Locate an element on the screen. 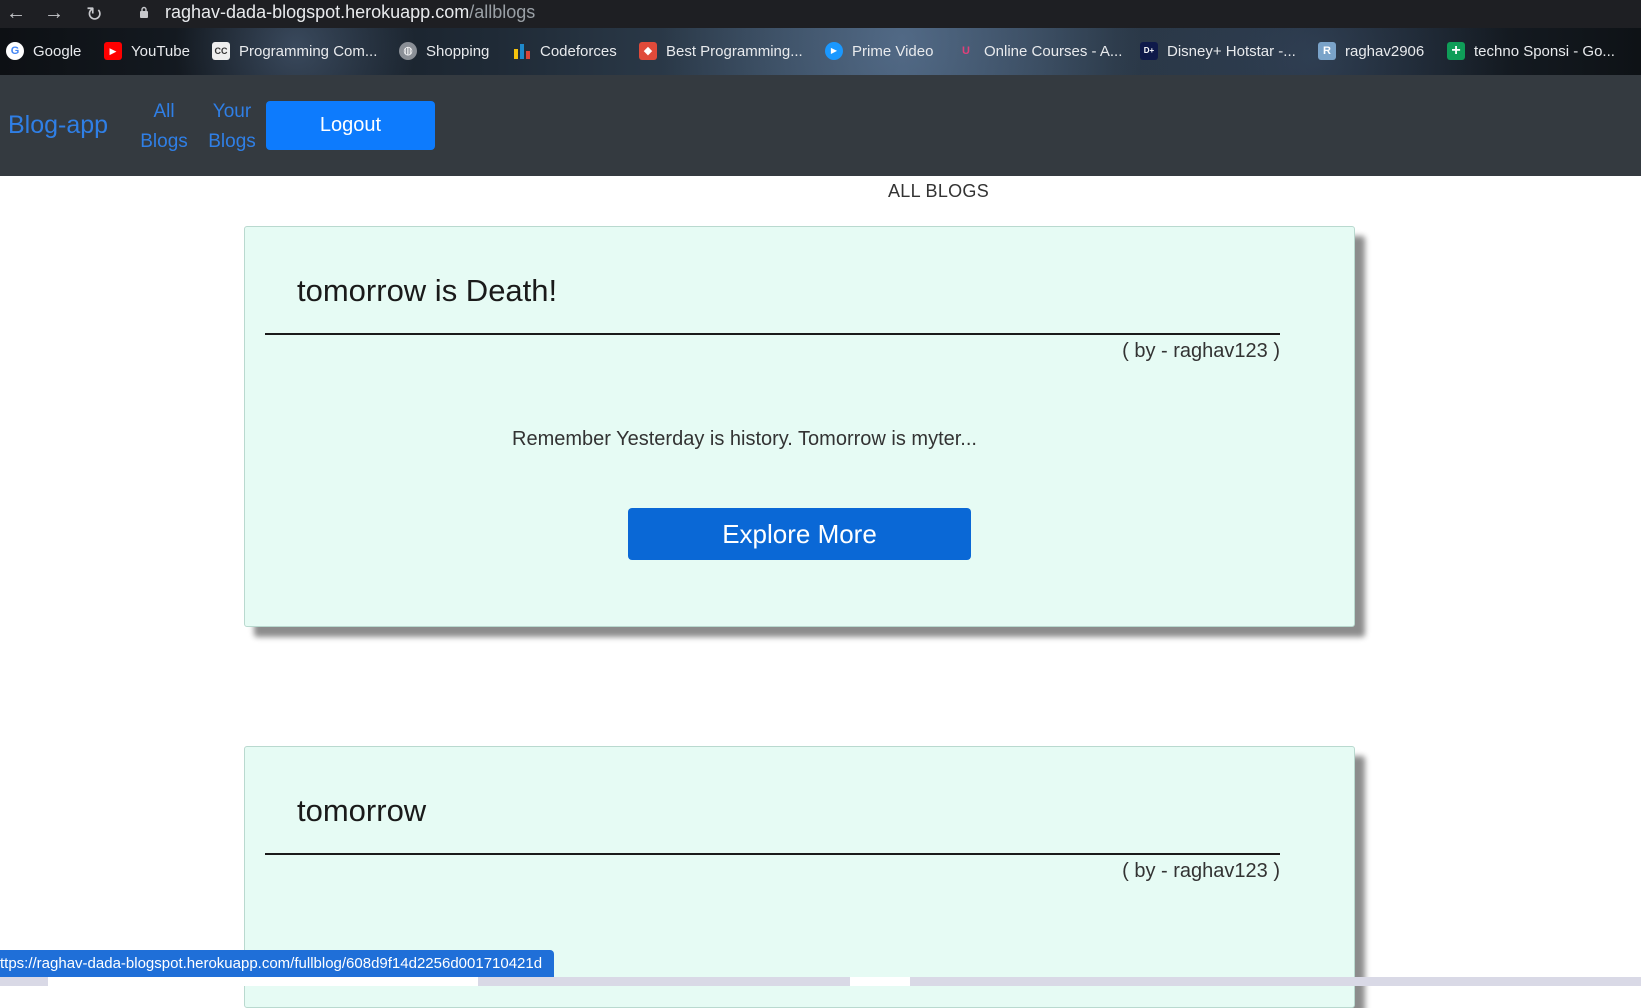  back-arrow-icon: ← is located at coordinates (16, 13).